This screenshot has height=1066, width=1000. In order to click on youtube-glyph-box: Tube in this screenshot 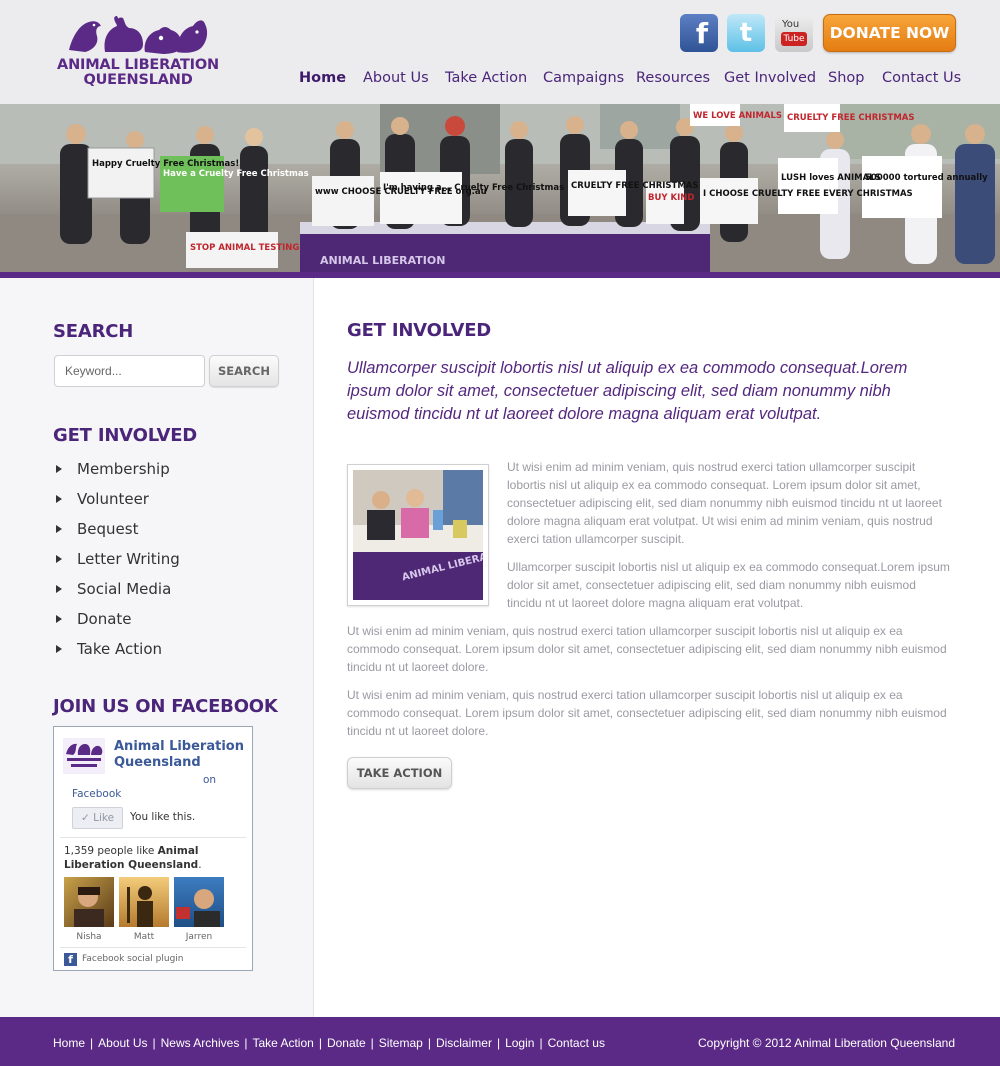, I will do `click(794, 39)`.